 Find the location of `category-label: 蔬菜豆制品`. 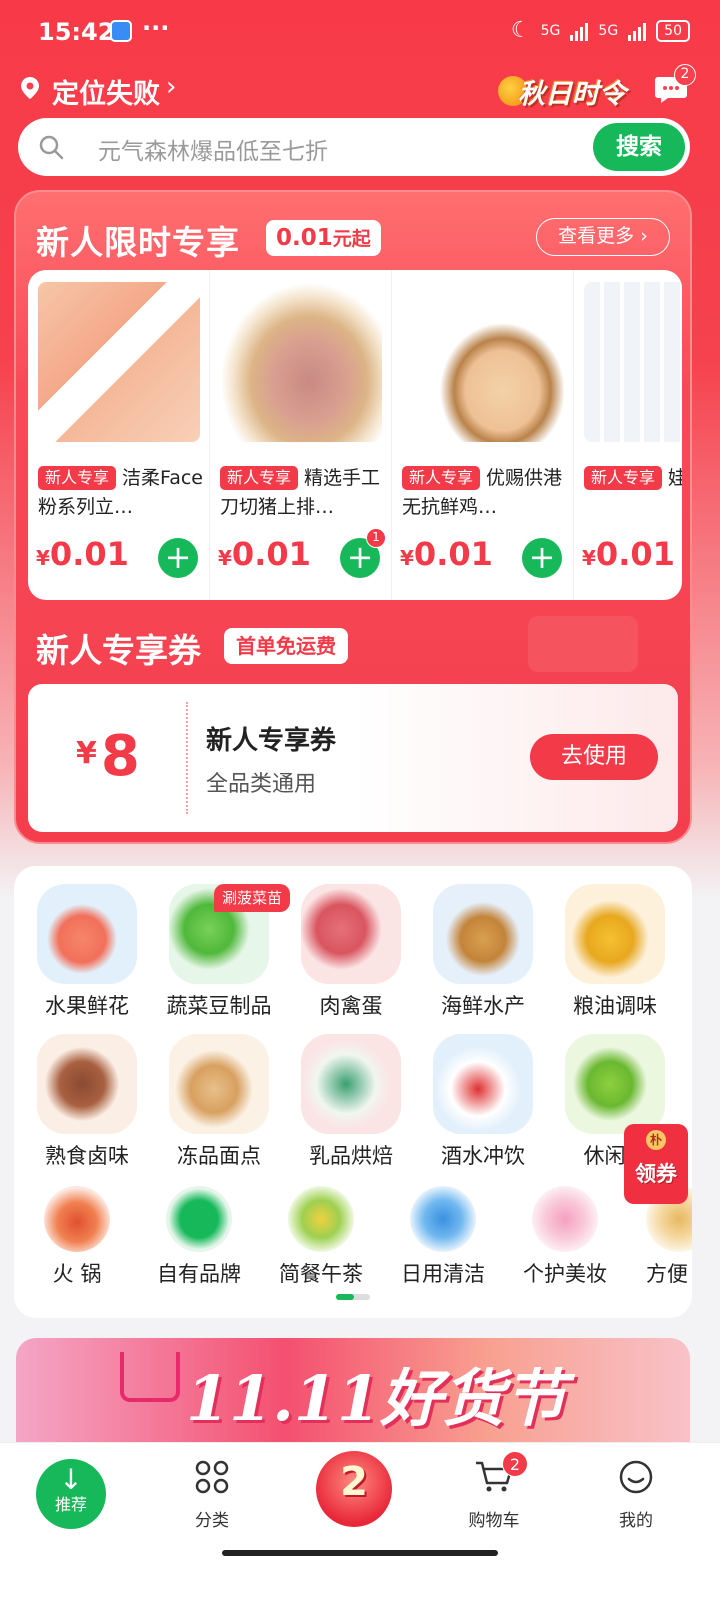

category-label: 蔬菜豆制品 is located at coordinates (219, 1006).